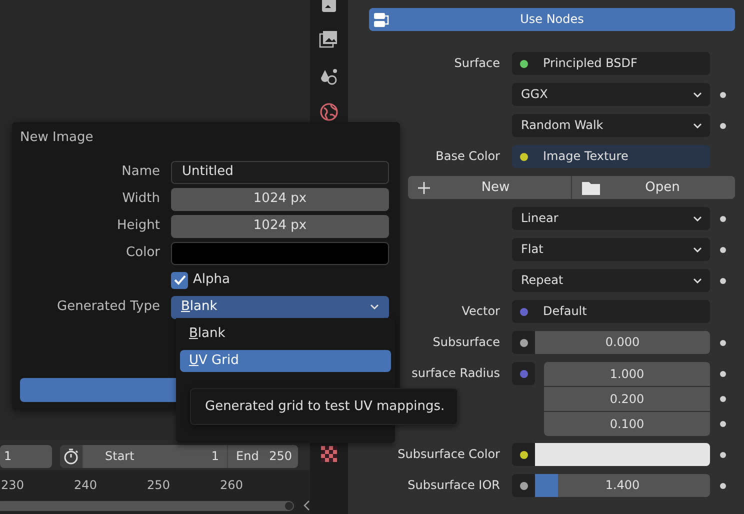 The height and width of the screenshot is (514, 744). What do you see at coordinates (454, 485) in the screenshot?
I see `property-label: Subsurface IOR` at bounding box center [454, 485].